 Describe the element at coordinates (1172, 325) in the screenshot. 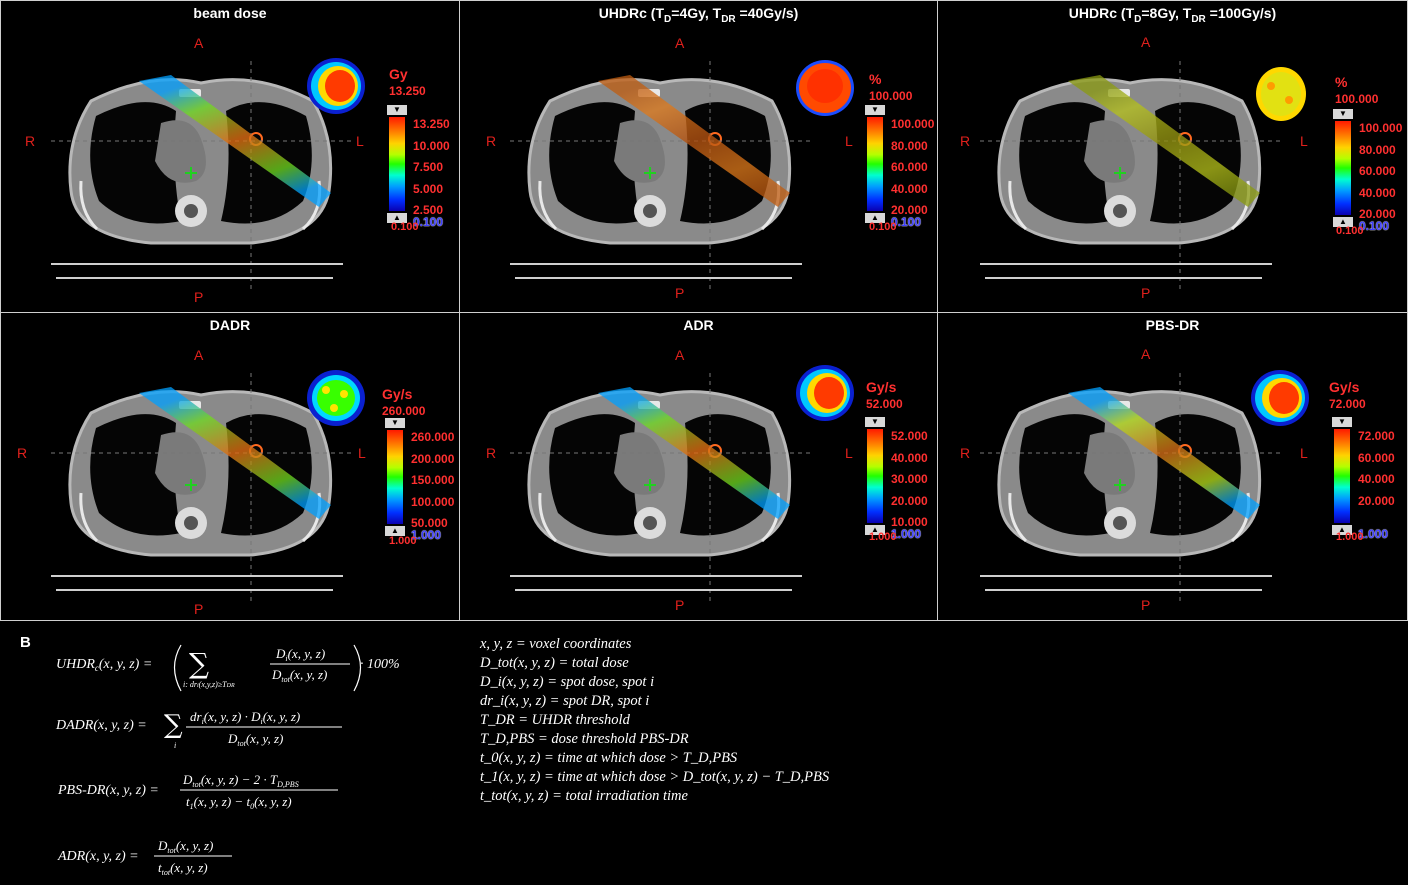

I see `panel-title: PBS-DR` at that location.